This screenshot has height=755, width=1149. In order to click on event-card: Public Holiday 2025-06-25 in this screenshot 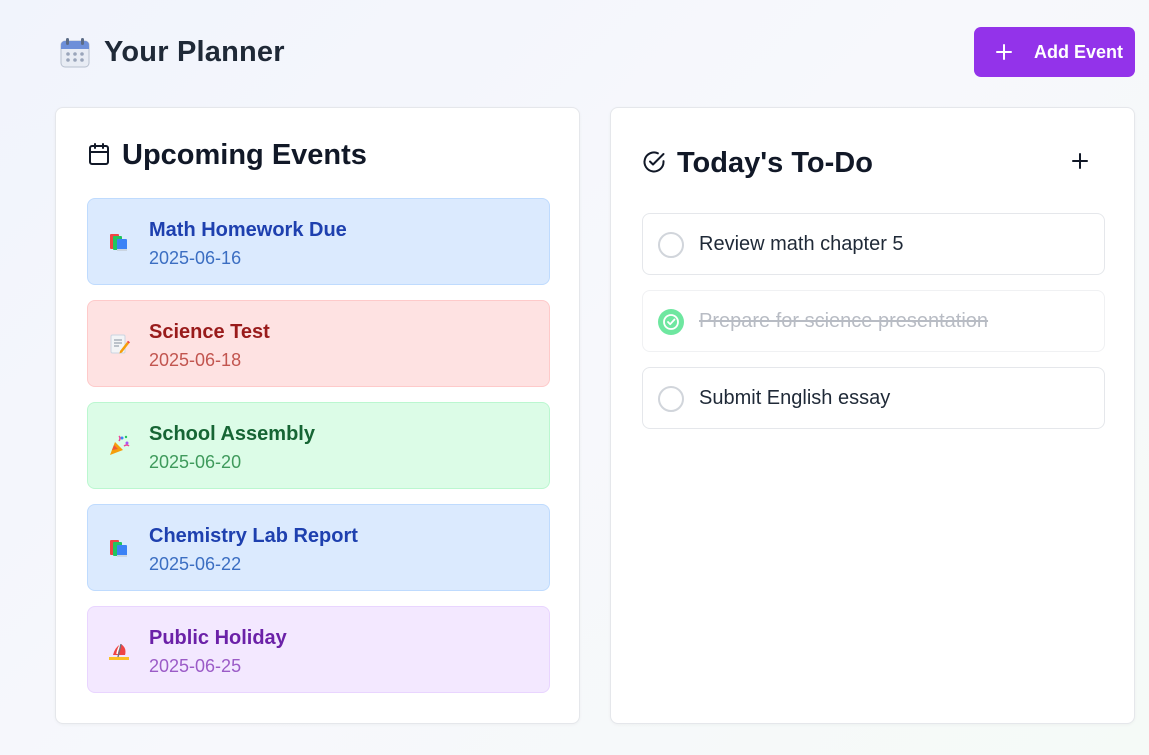, I will do `click(318, 649)`.